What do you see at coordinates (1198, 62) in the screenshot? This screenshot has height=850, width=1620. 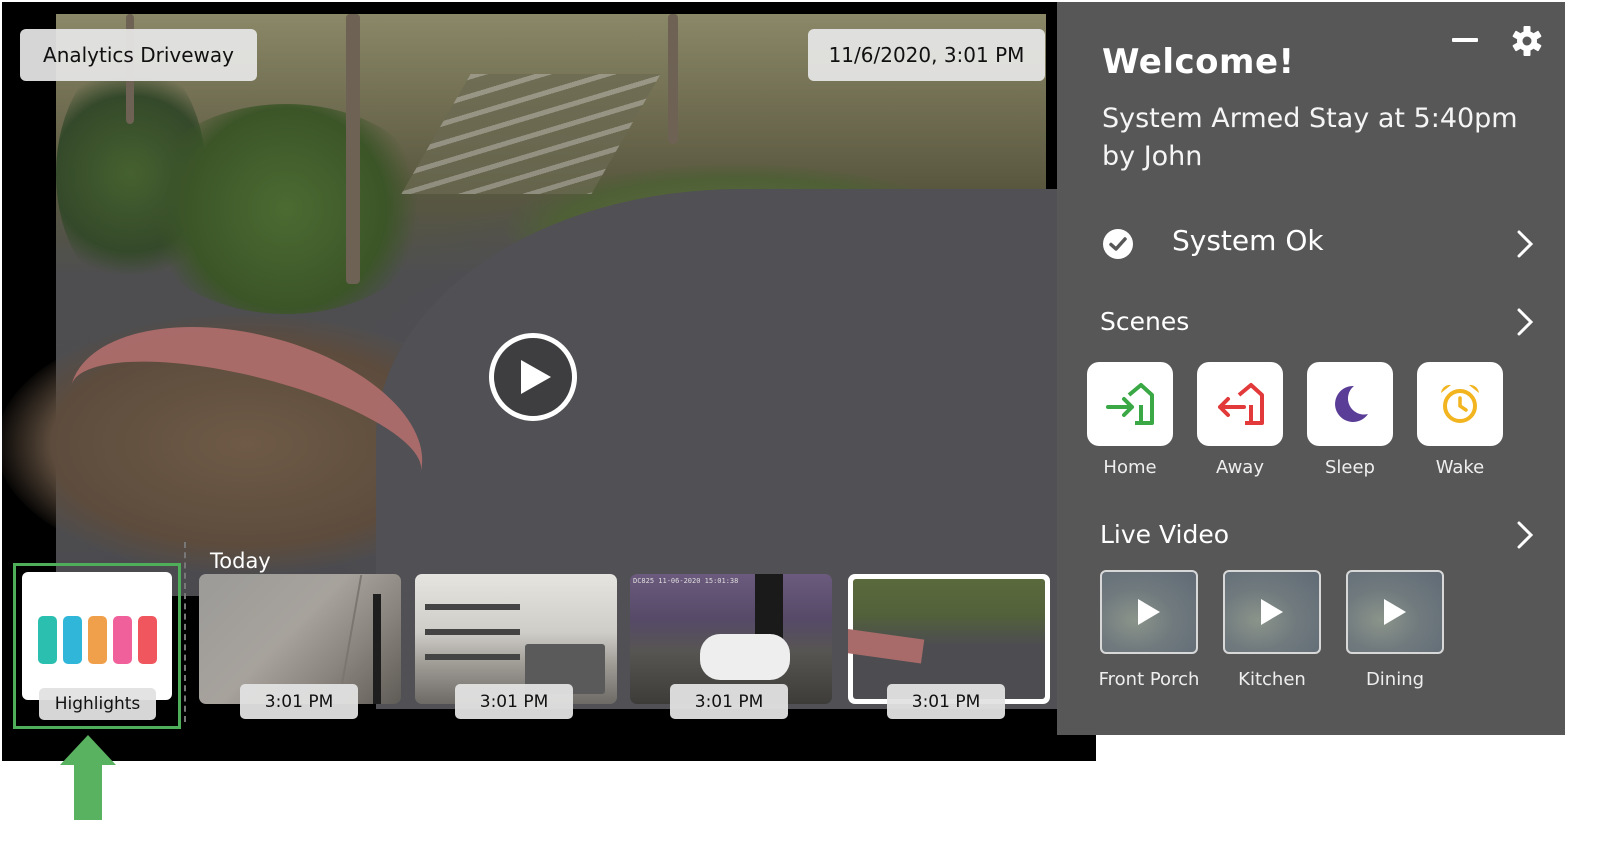 I see `welcome-title: Welcome!` at bounding box center [1198, 62].